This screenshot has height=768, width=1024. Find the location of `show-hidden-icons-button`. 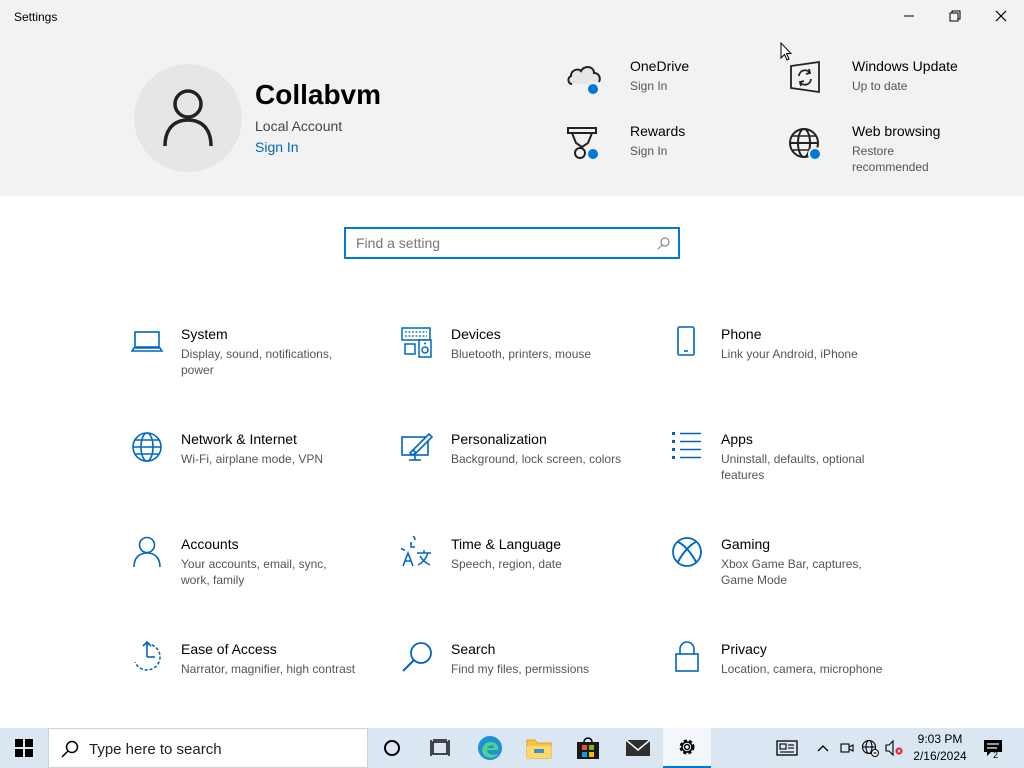

show-hidden-icons-button is located at coordinates (823, 748).